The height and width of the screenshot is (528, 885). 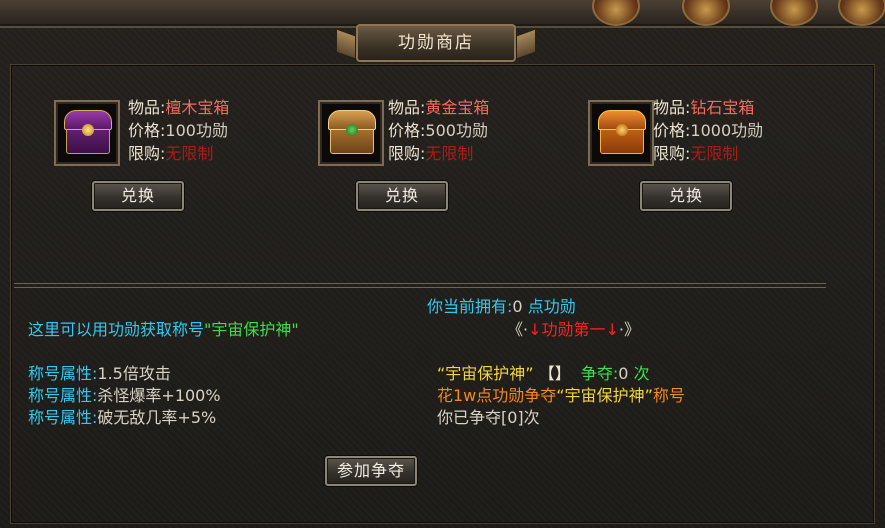 I want to click on title-holder: 【】, so click(x=554, y=373).